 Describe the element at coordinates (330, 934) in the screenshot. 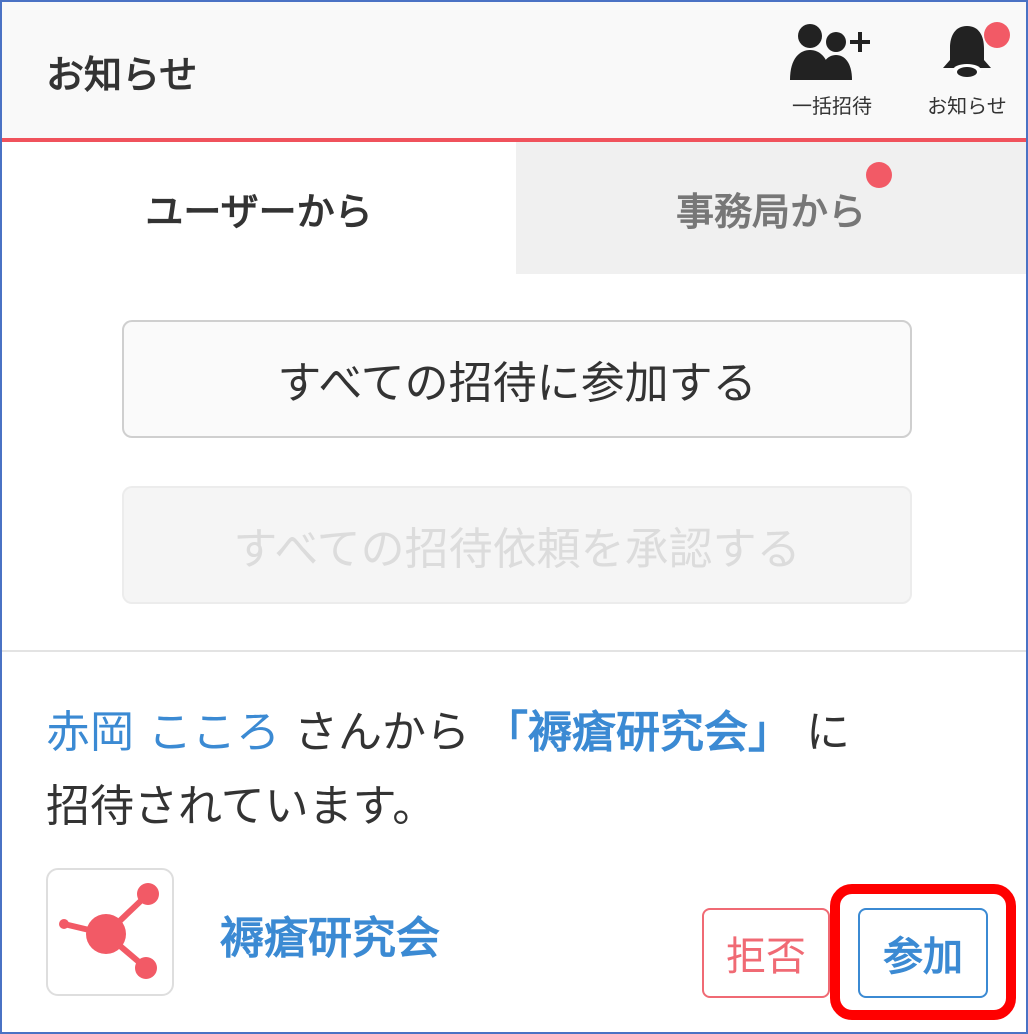

I see `group-name-link: 褥瘡研究会` at that location.